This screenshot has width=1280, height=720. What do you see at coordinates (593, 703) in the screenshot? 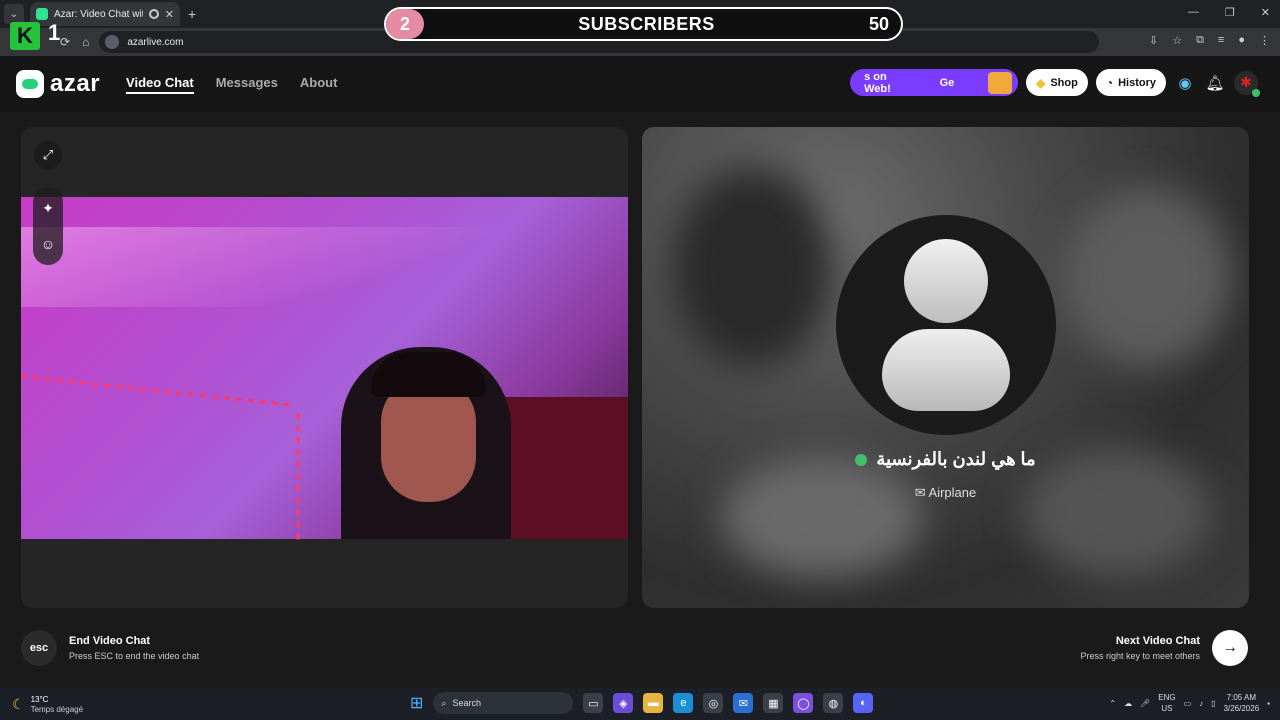
I see `task-view-icon: ▭` at bounding box center [593, 703].